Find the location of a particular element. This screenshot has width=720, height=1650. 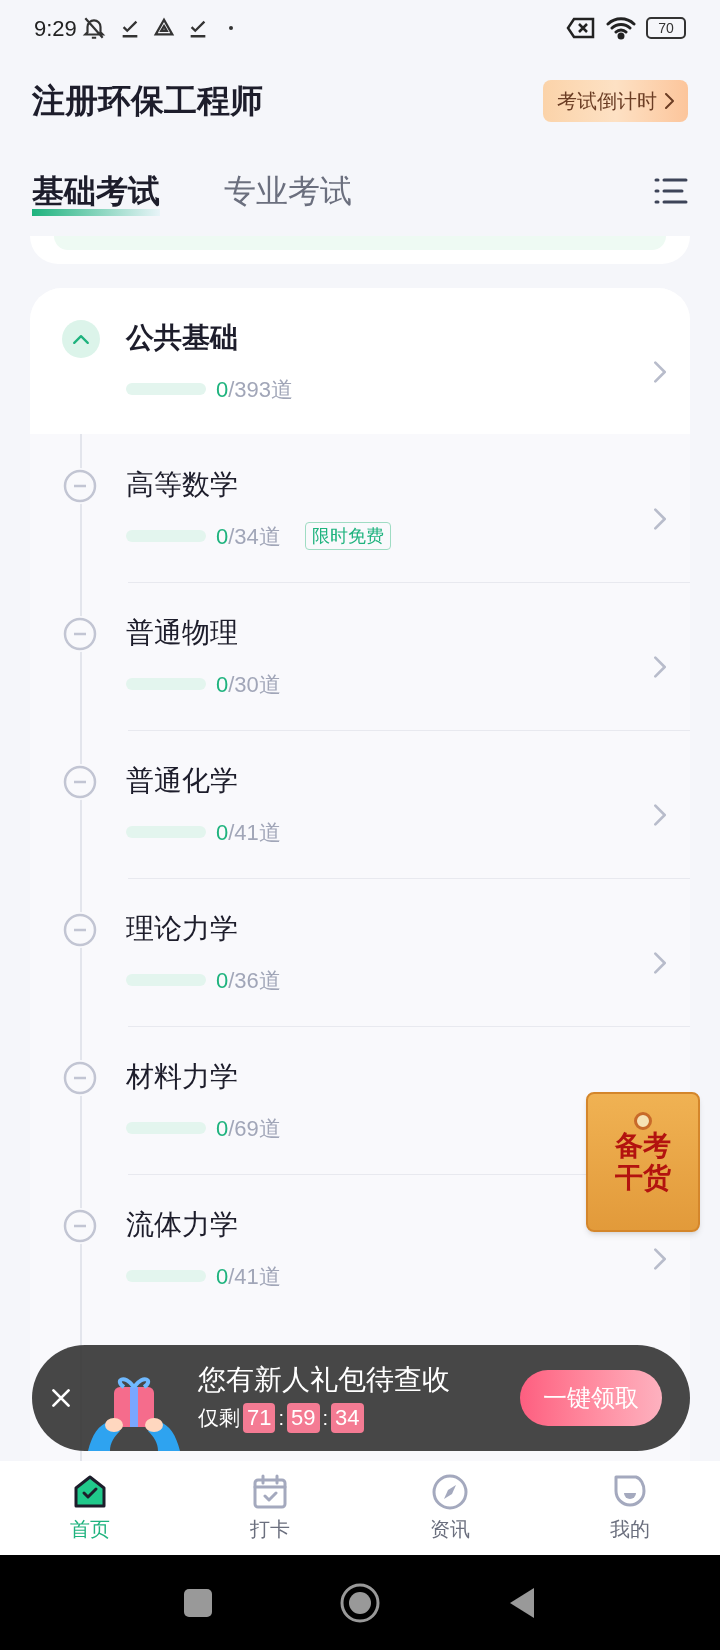

section-title: 公共基础 is located at coordinates (182, 337).